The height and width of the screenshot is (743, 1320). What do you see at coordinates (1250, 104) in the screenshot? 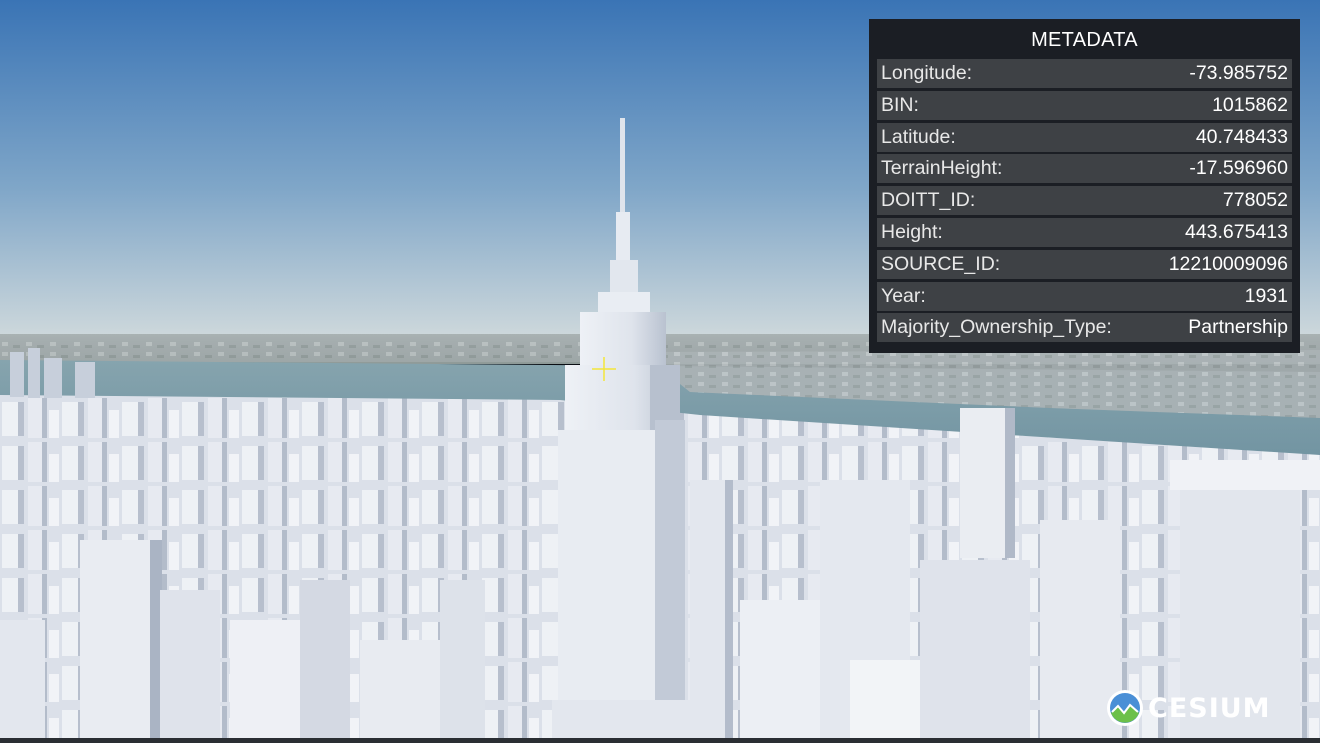
I see `metadata-value: 1015862` at bounding box center [1250, 104].